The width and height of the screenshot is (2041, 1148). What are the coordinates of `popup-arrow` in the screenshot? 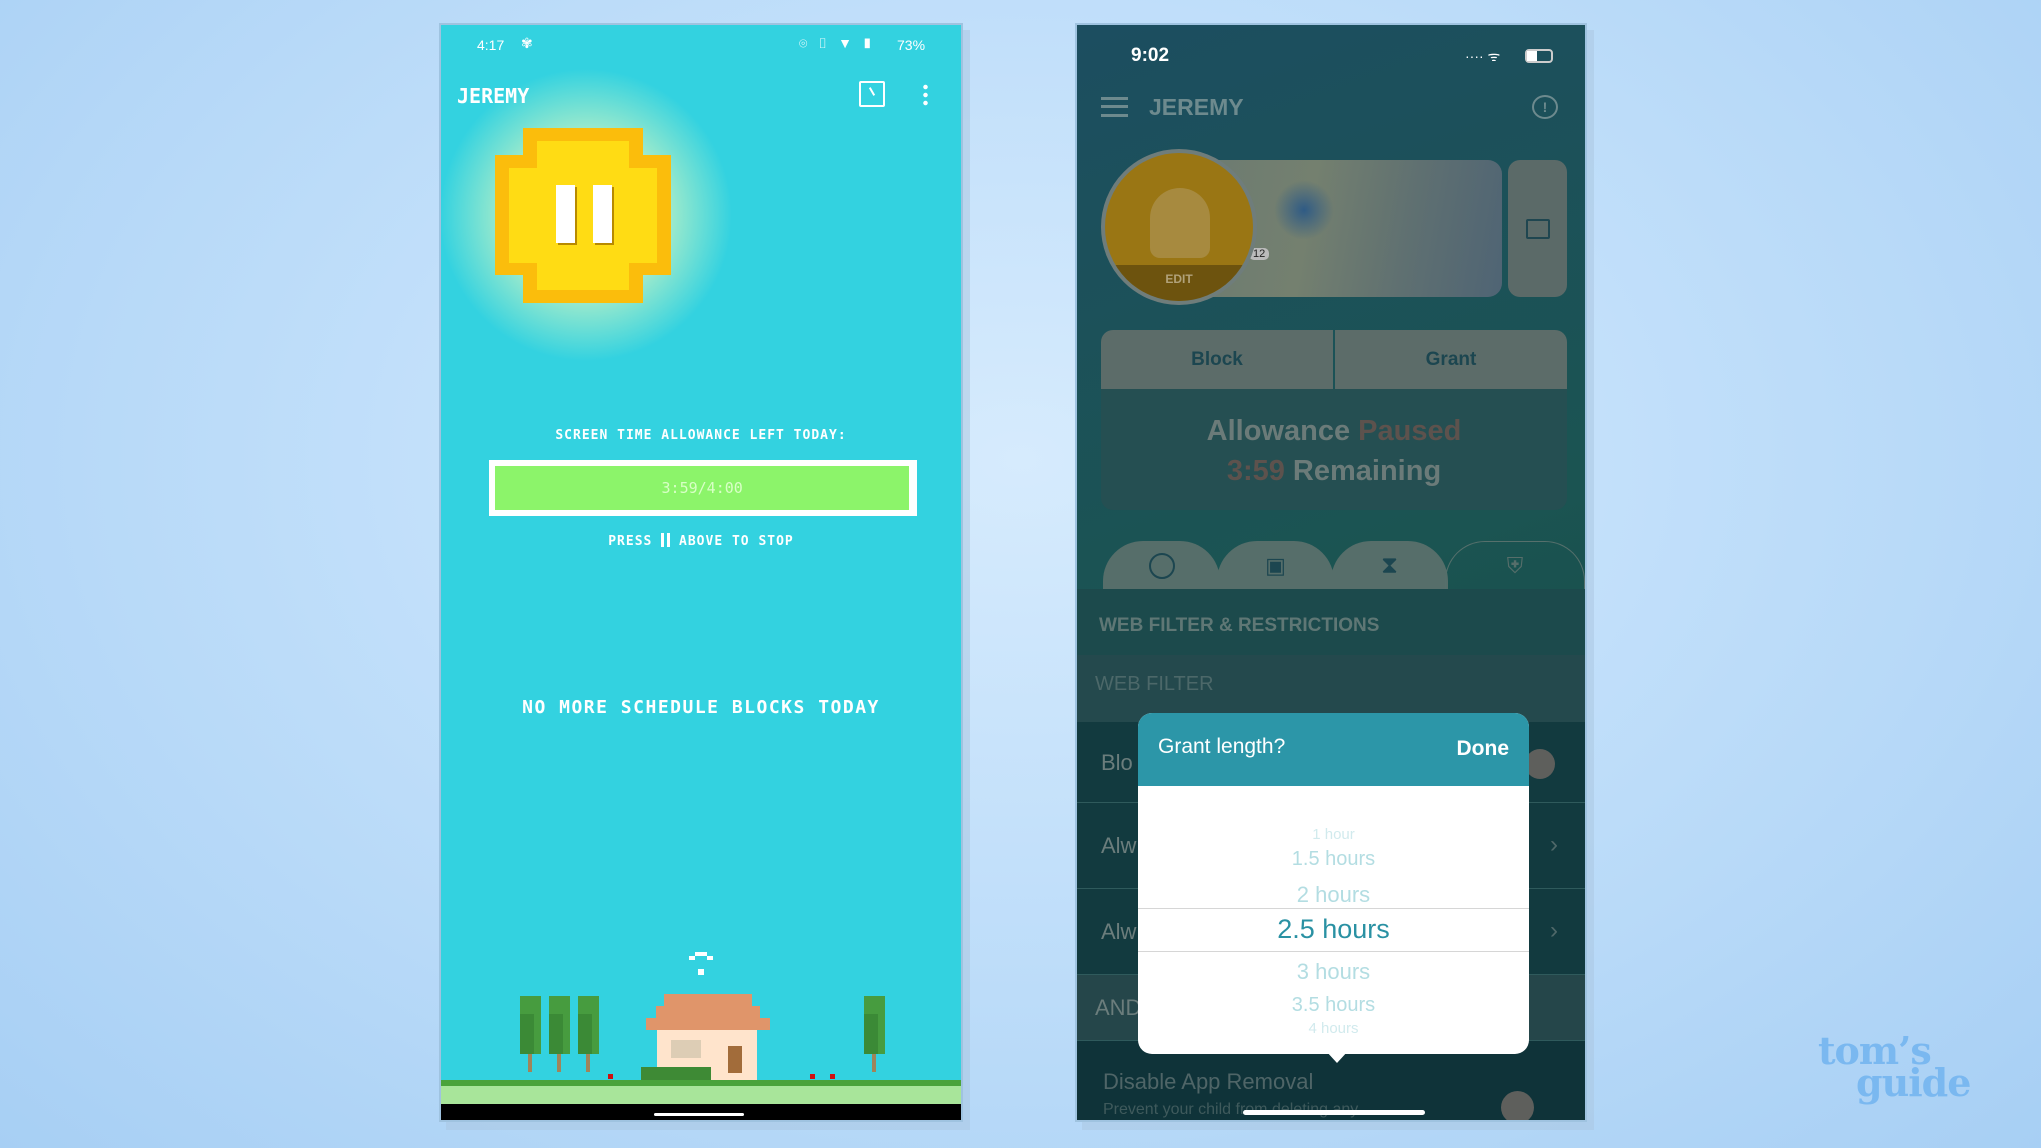 It's located at (1337, 1057).